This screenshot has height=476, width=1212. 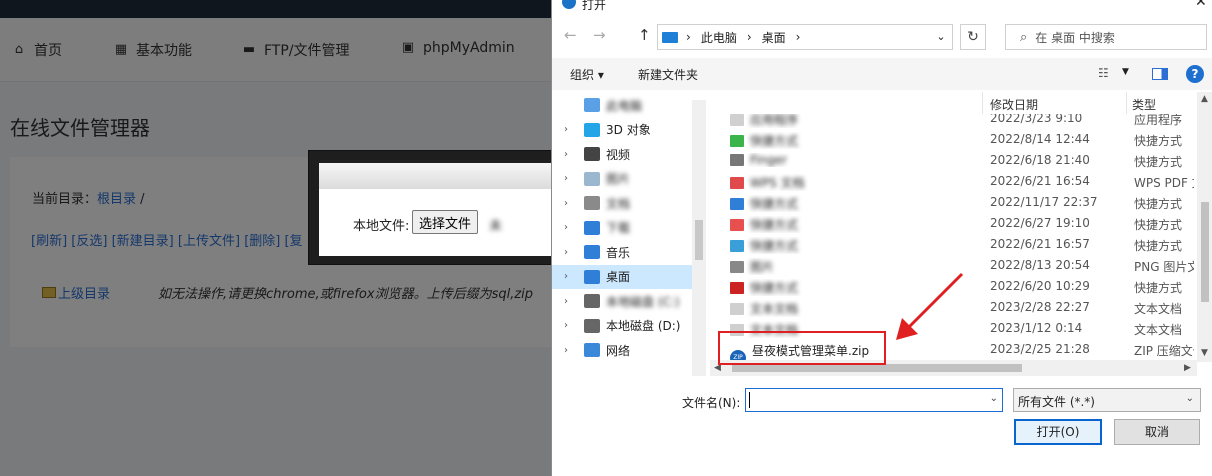 What do you see at coordinates (1157, 432) in the screenshot?
I see `cancel-button: 取消` at bounding box center [1157, 432].